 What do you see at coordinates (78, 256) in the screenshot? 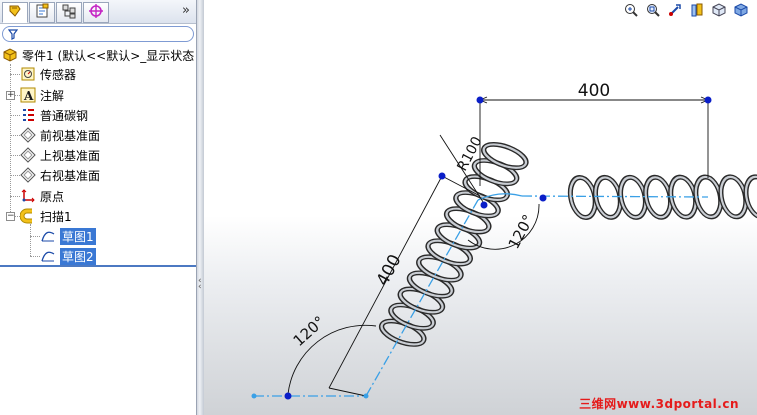
I see `tree-item-label: 草图2` at bounding box center [78, 256].